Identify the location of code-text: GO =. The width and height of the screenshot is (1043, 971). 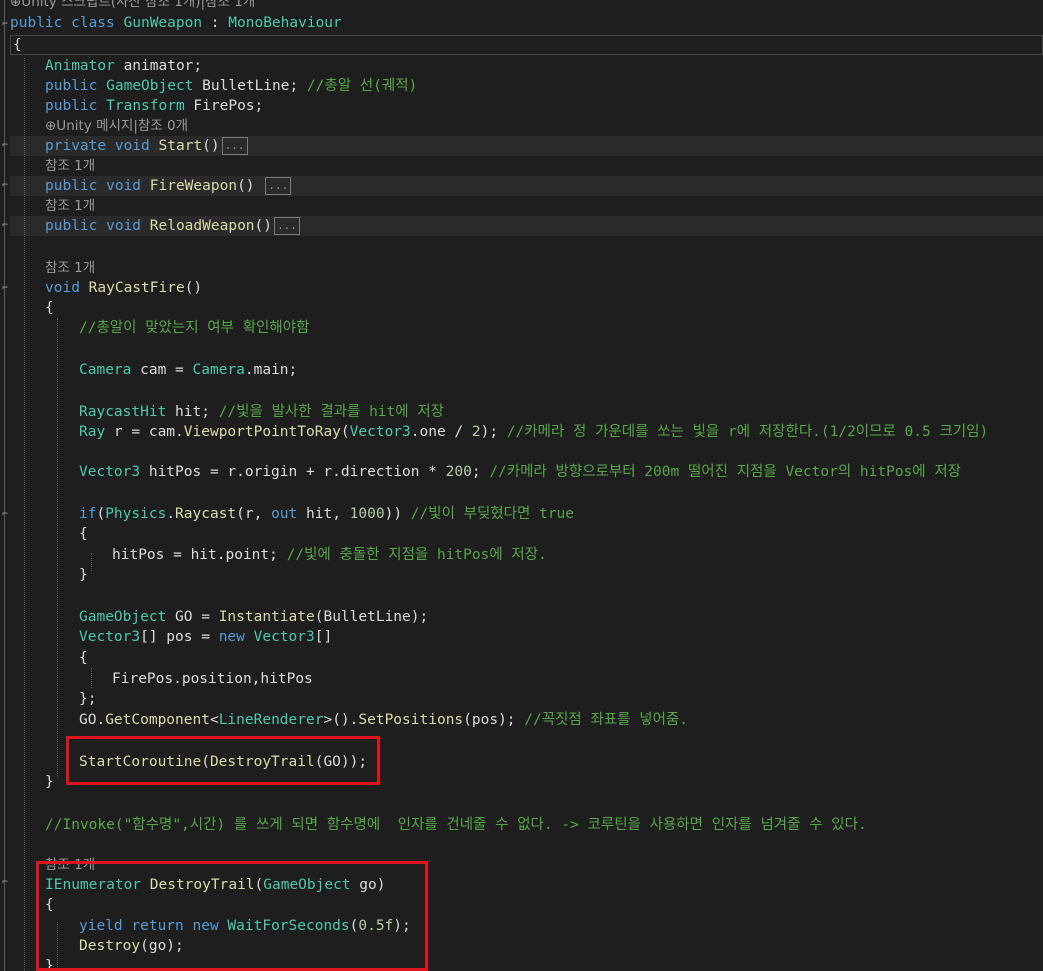
(192, 617).